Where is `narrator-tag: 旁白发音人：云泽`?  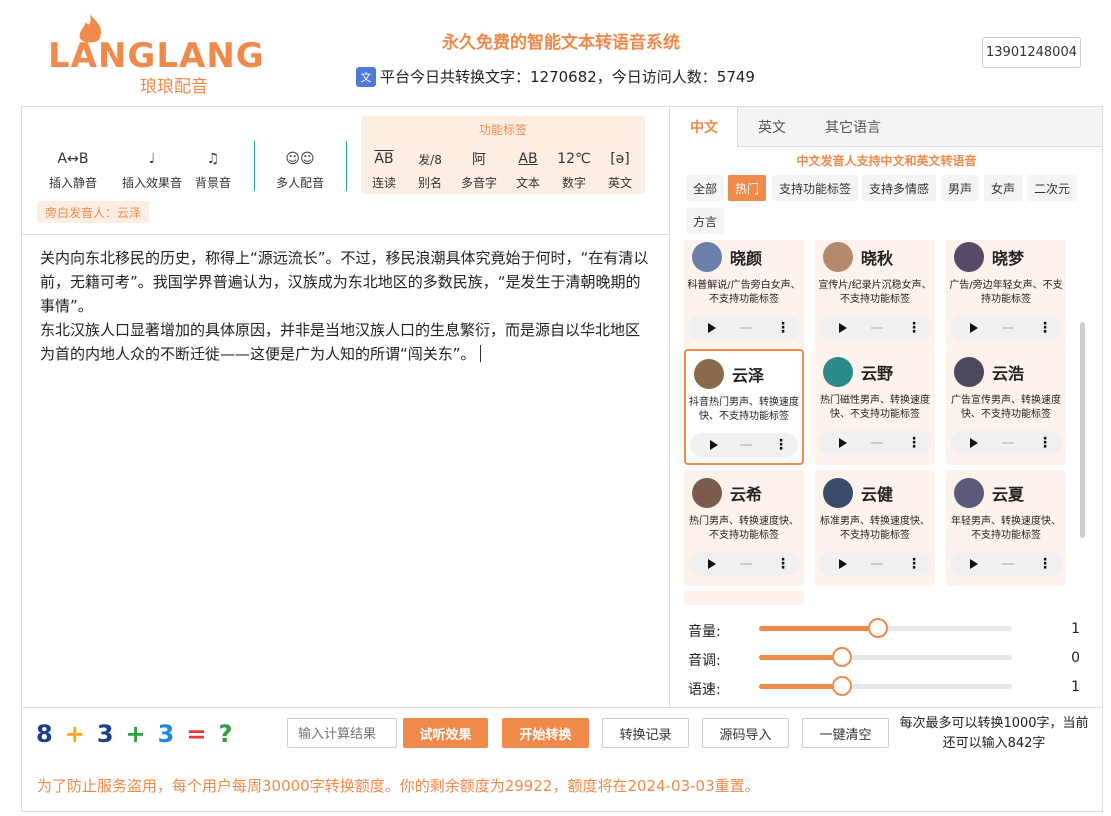
narrator-tag: 旁白发音人：云泽 is located at coordinates (93, 212).